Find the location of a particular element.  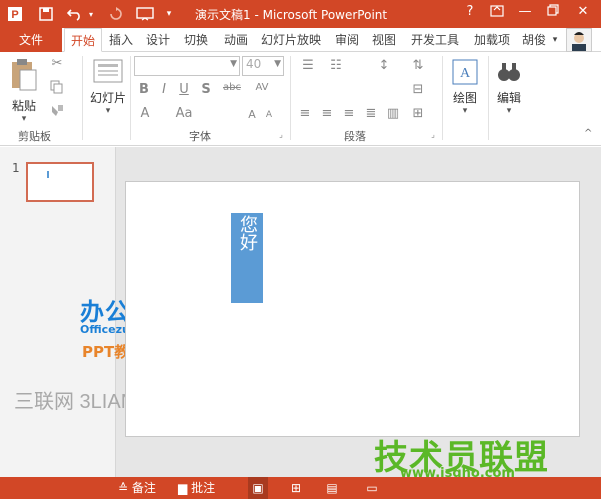

undo-dropdown-icon: ▾ is located at coordinates (91, 14).